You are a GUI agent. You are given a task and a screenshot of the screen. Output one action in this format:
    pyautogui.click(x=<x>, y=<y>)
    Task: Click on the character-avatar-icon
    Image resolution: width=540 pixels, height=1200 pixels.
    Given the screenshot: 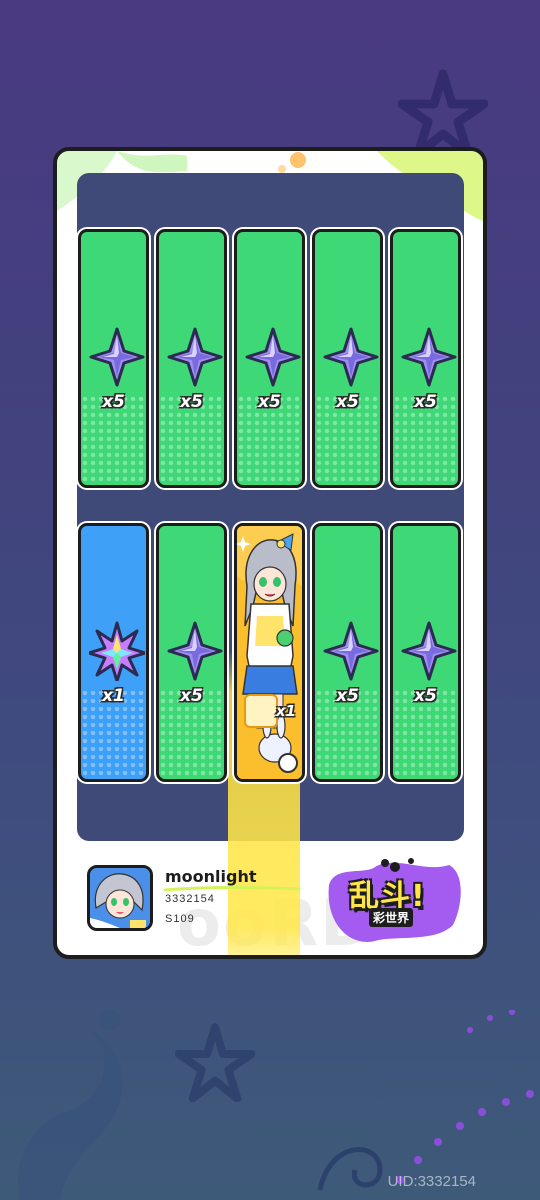 What is the action you would take?
    pyautogui.click(x=261, y=711)
    